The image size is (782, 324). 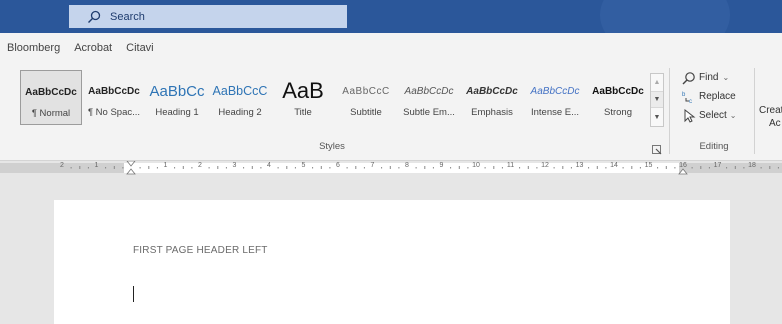 I want to click on replace-button: bc Replace, so click(x=708, y=96).